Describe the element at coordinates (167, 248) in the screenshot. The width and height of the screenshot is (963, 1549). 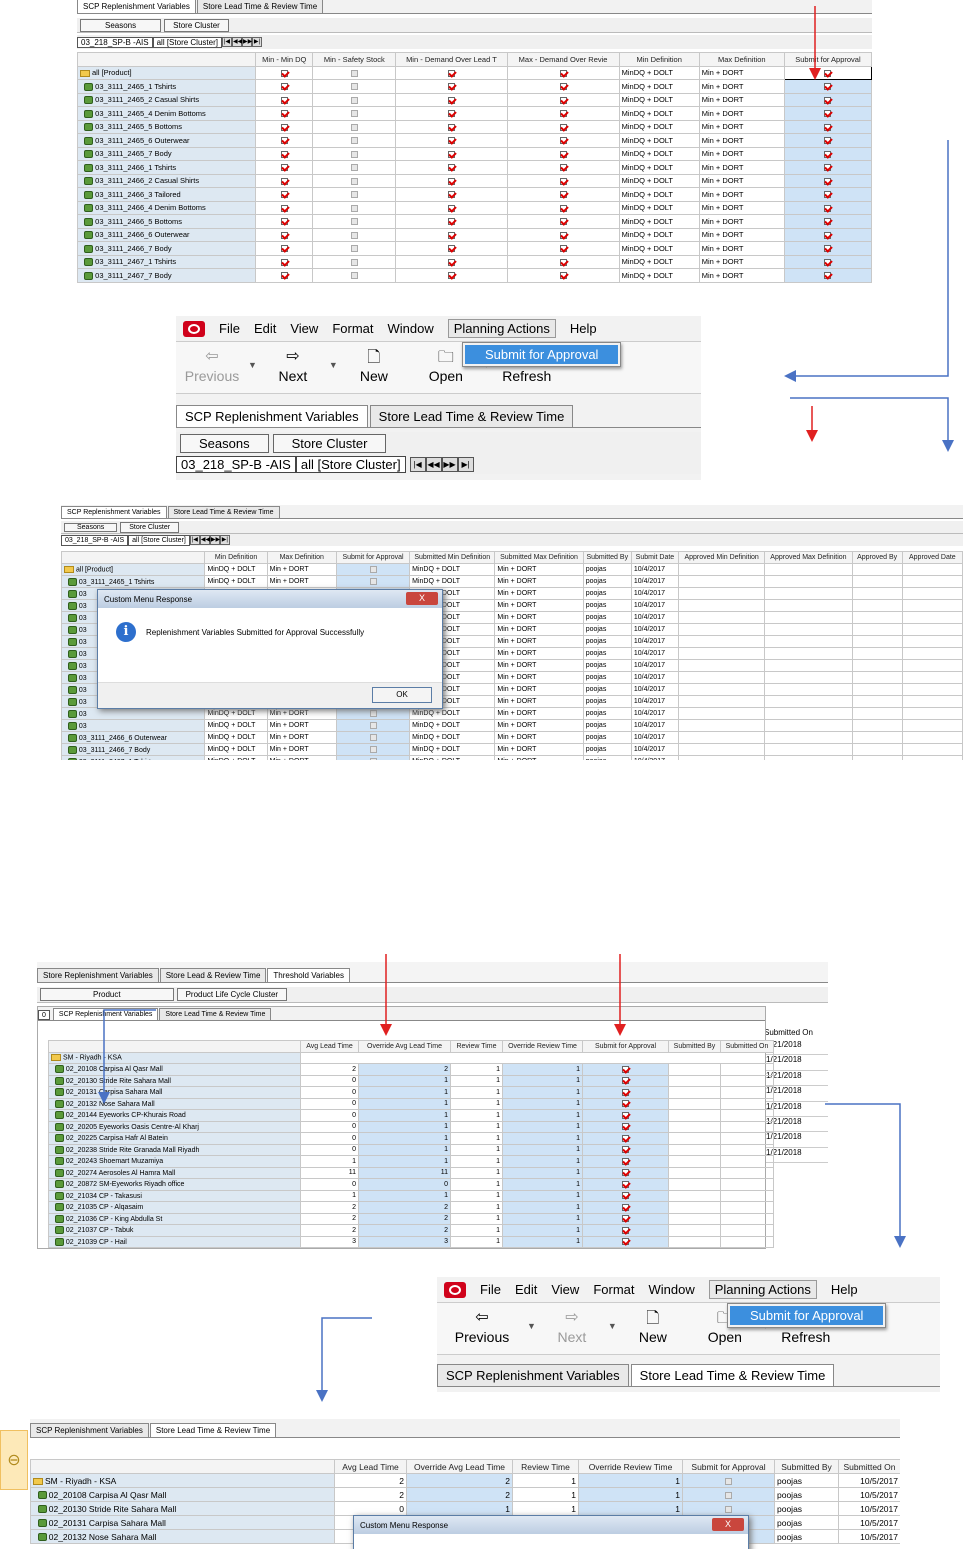
I see `row-label: 03_3111_2466_7 Body` at that location.